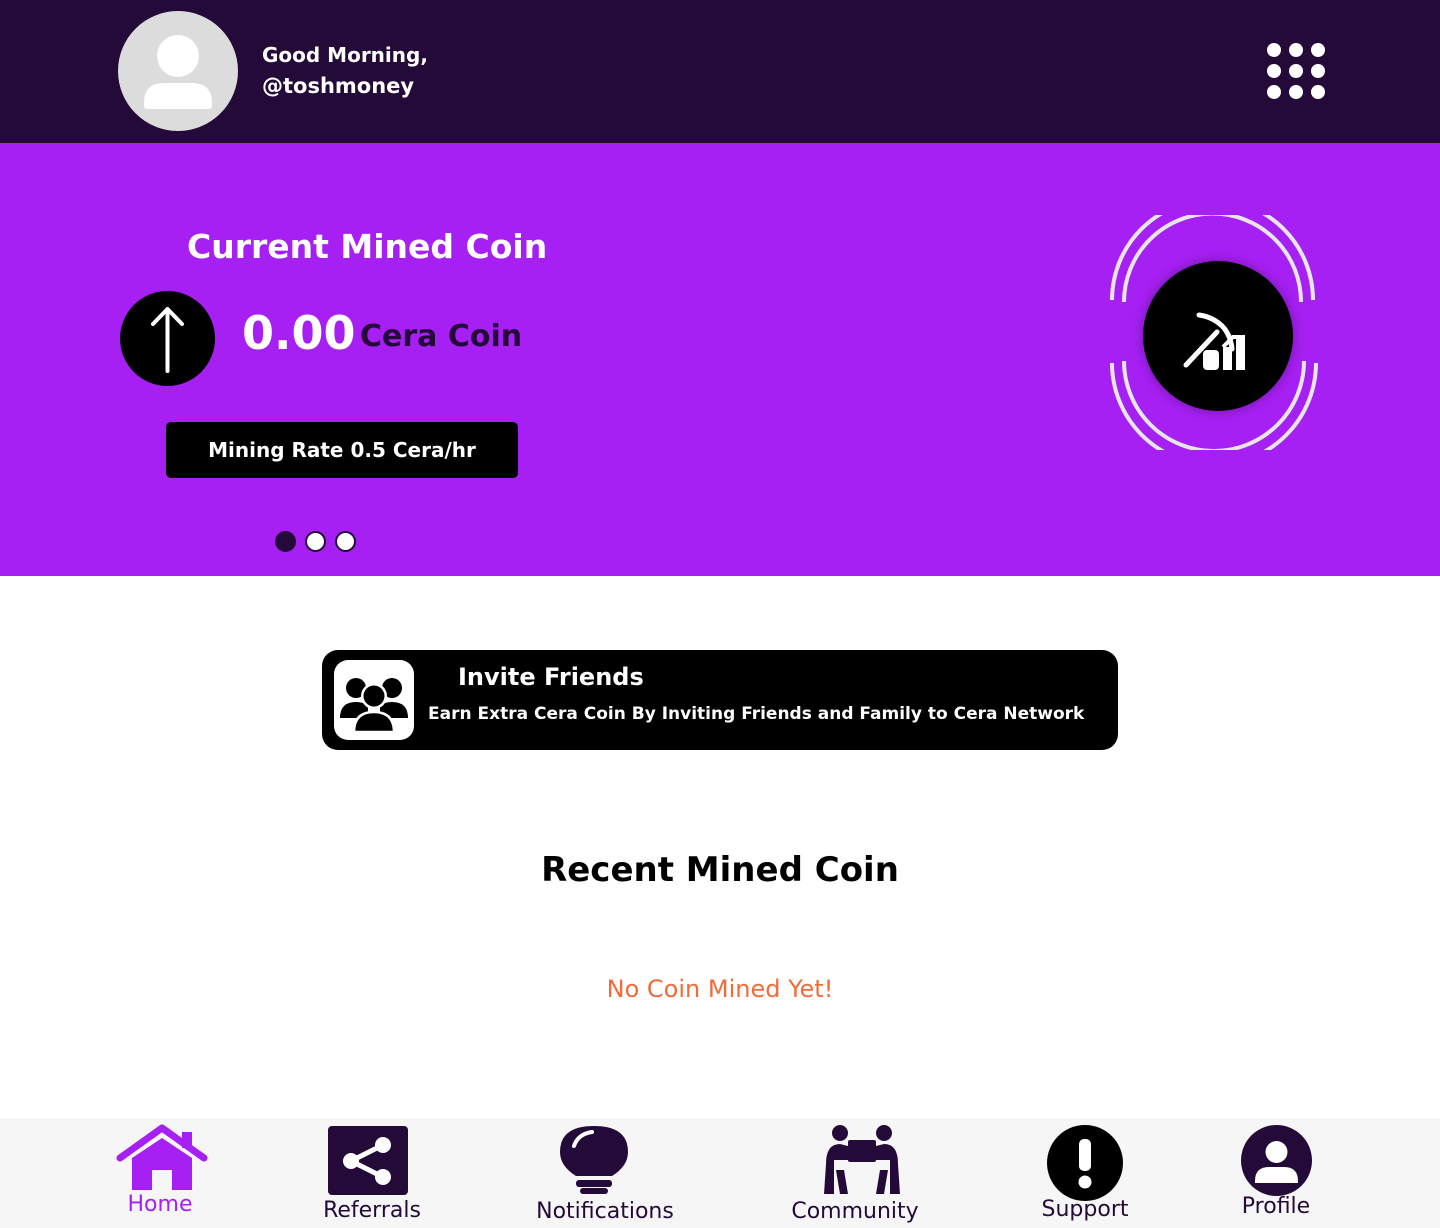 The image size is (1440, 1228). Describe the element at coordinates (1212, 332) in the screenshot. I see `start-mining-button` at that location.